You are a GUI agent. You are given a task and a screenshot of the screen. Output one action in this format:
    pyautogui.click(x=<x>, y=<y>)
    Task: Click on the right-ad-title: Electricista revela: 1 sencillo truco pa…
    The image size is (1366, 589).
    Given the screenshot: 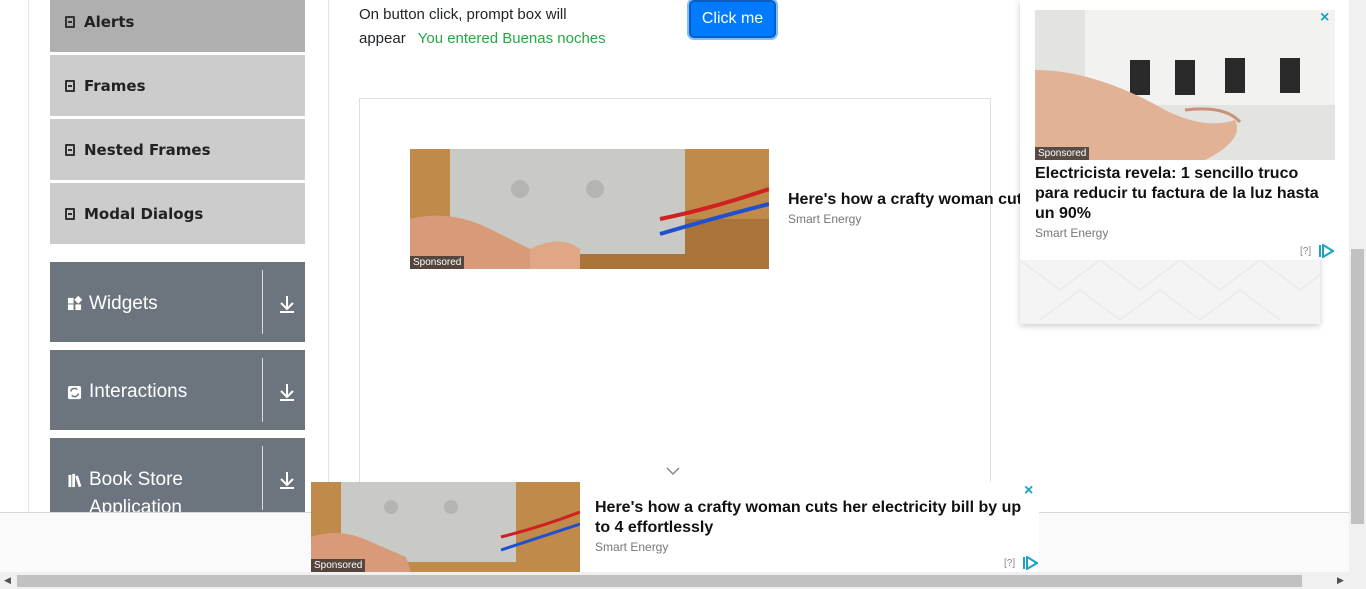 What is the action you would take?
    pyautogui.click(x=1185, y=194)
    